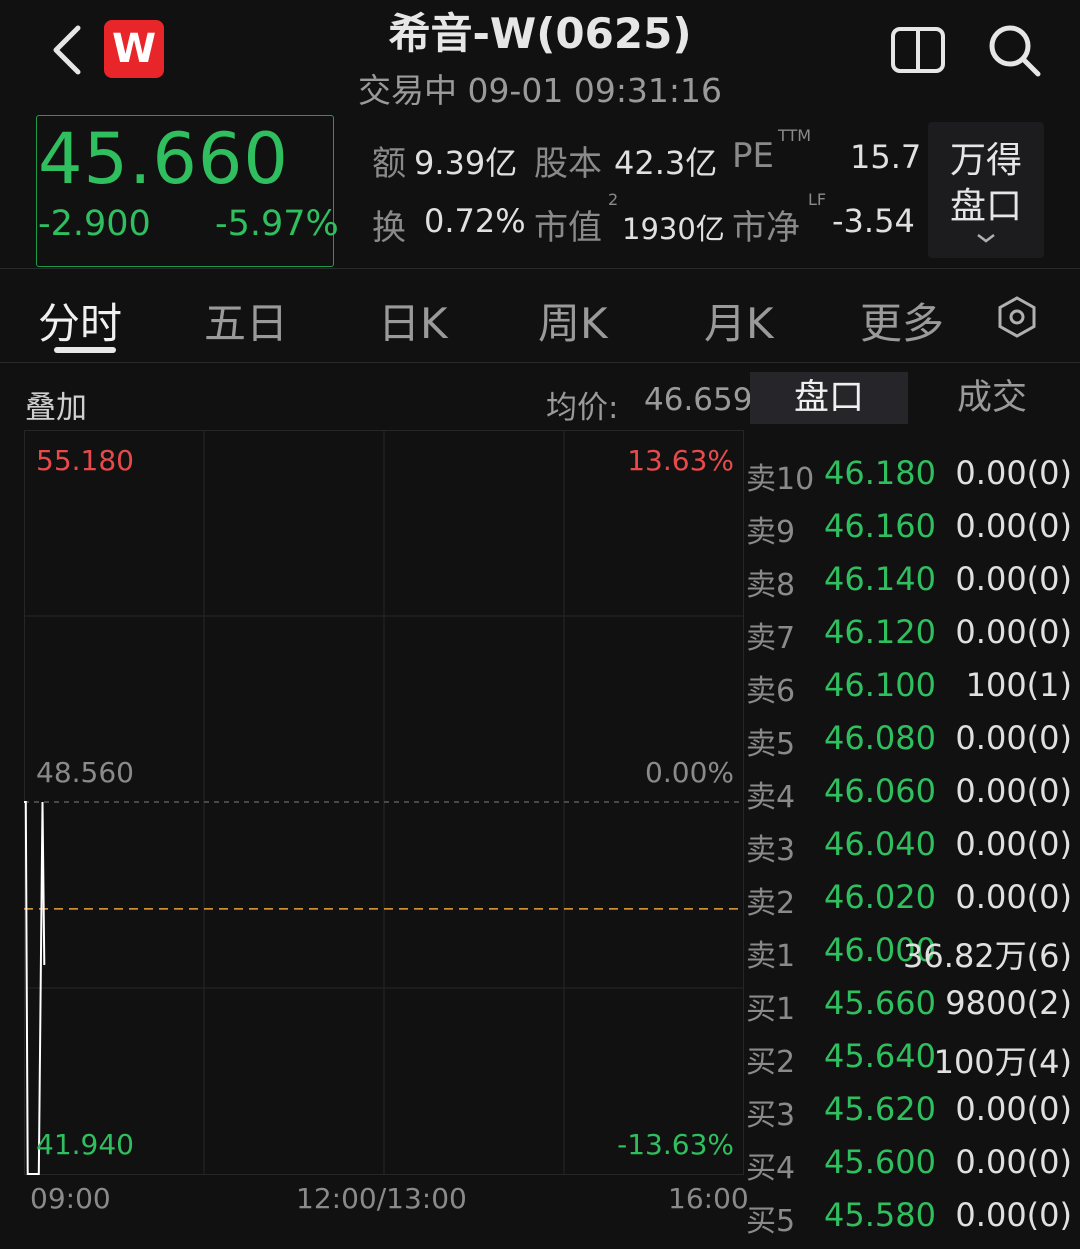 The image size is (1080, 1249). Describe the element at coordinates (985, 160) in the screenshot. I see `wande-line1: 万得` at that location.